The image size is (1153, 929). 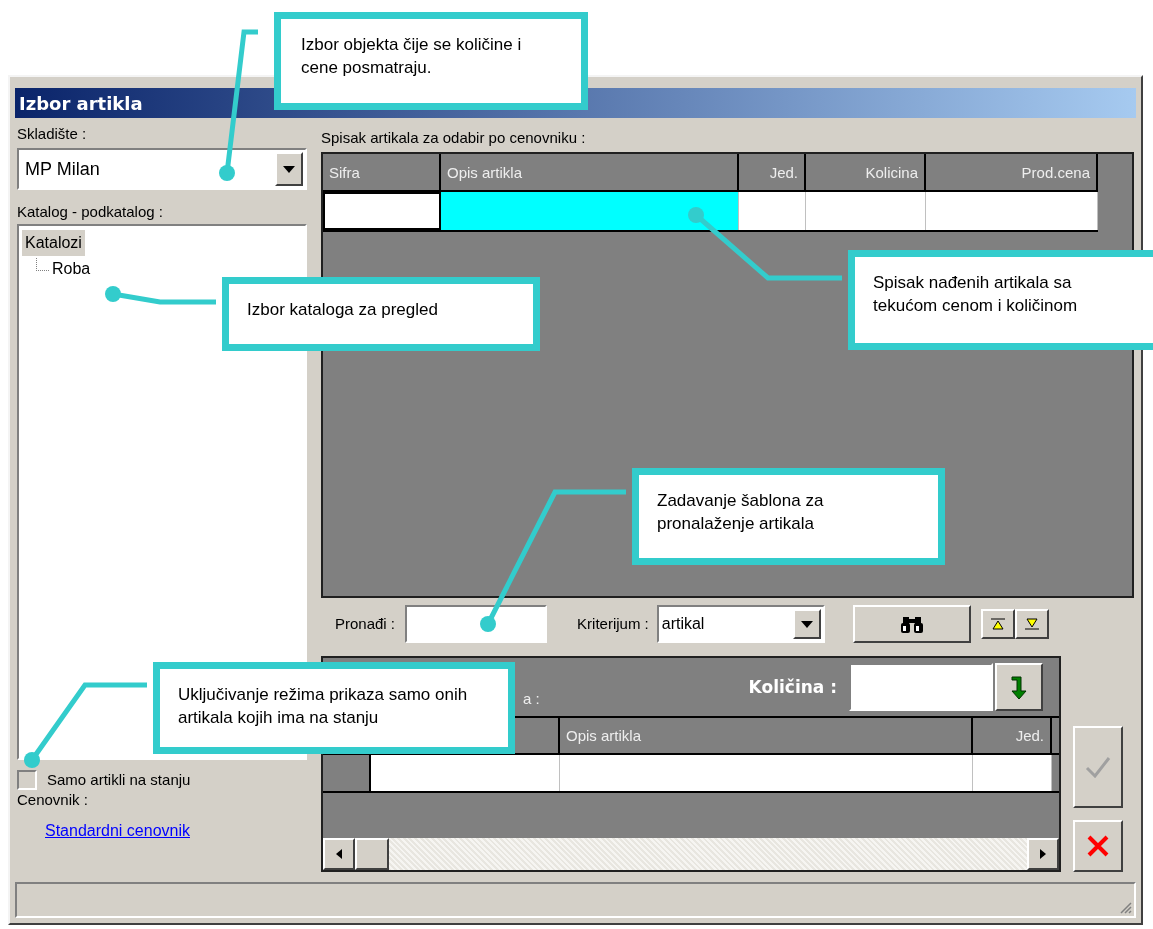 I want to click on cancel-button, so click(x=1098, y=846).